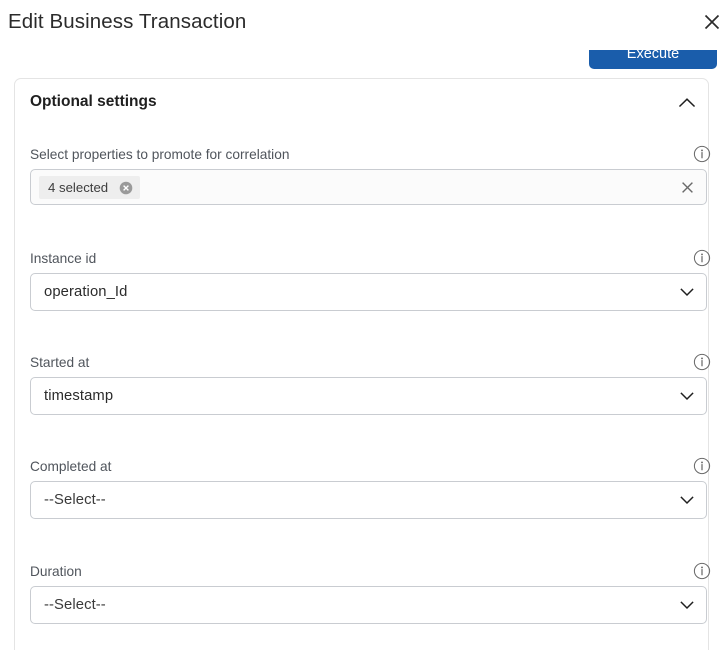 The image size is (723, 650). What do you see at coordinates (712, 22) in the screenshot?
I see `close-icon` at bounding box center [712, 22].